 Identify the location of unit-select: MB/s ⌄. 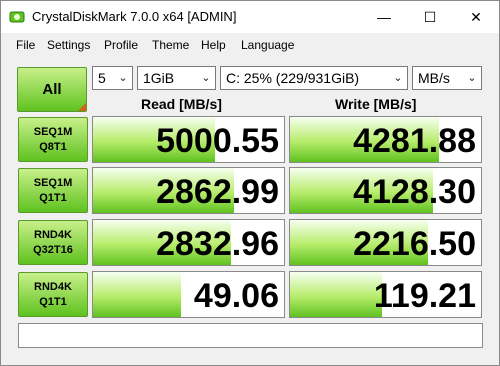
(447, 78).